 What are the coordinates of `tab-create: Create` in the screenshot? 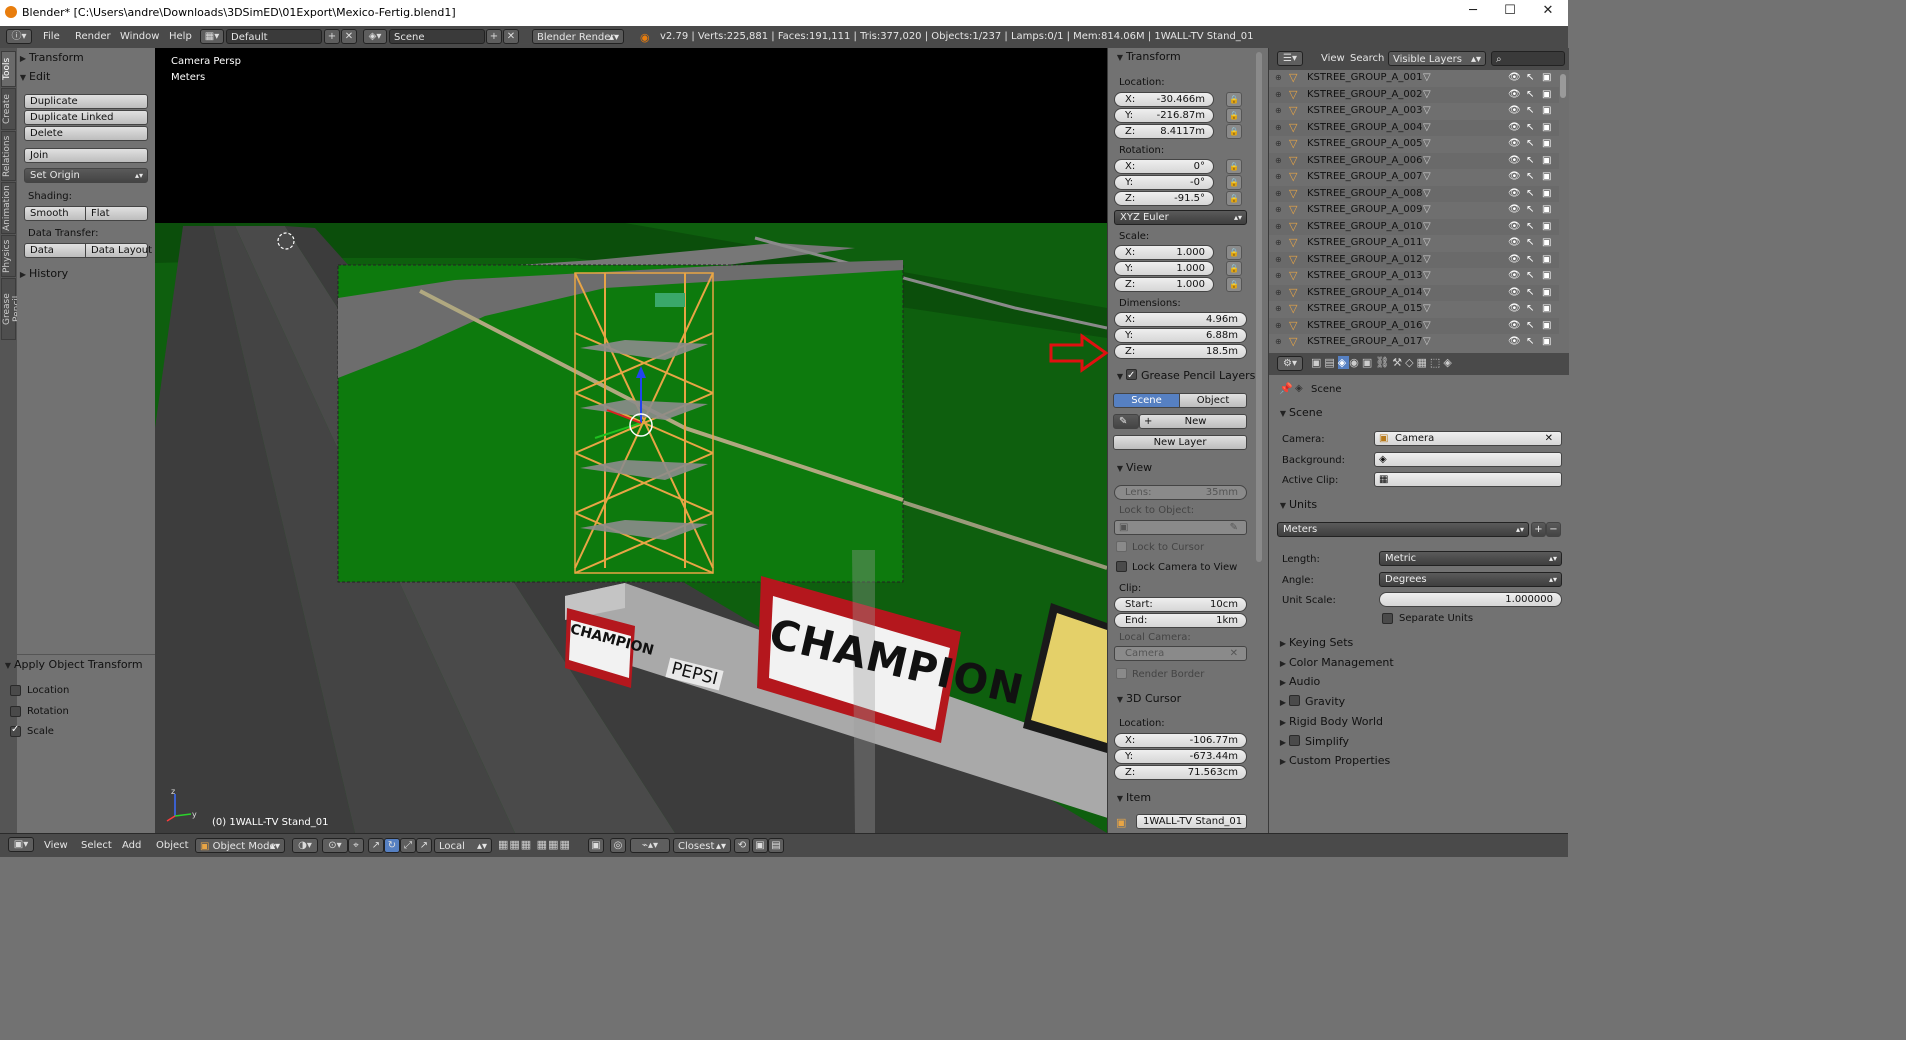 It's located at (8, 109).